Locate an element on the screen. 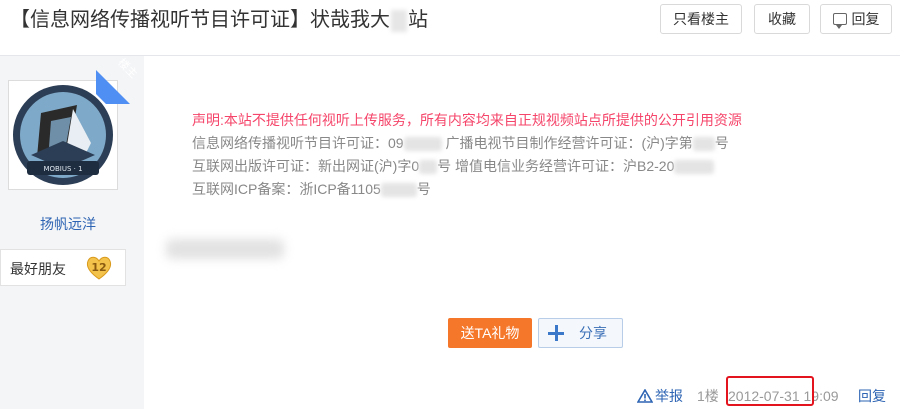  notice-line2-c: 号 is located at coordinates (721, 143).